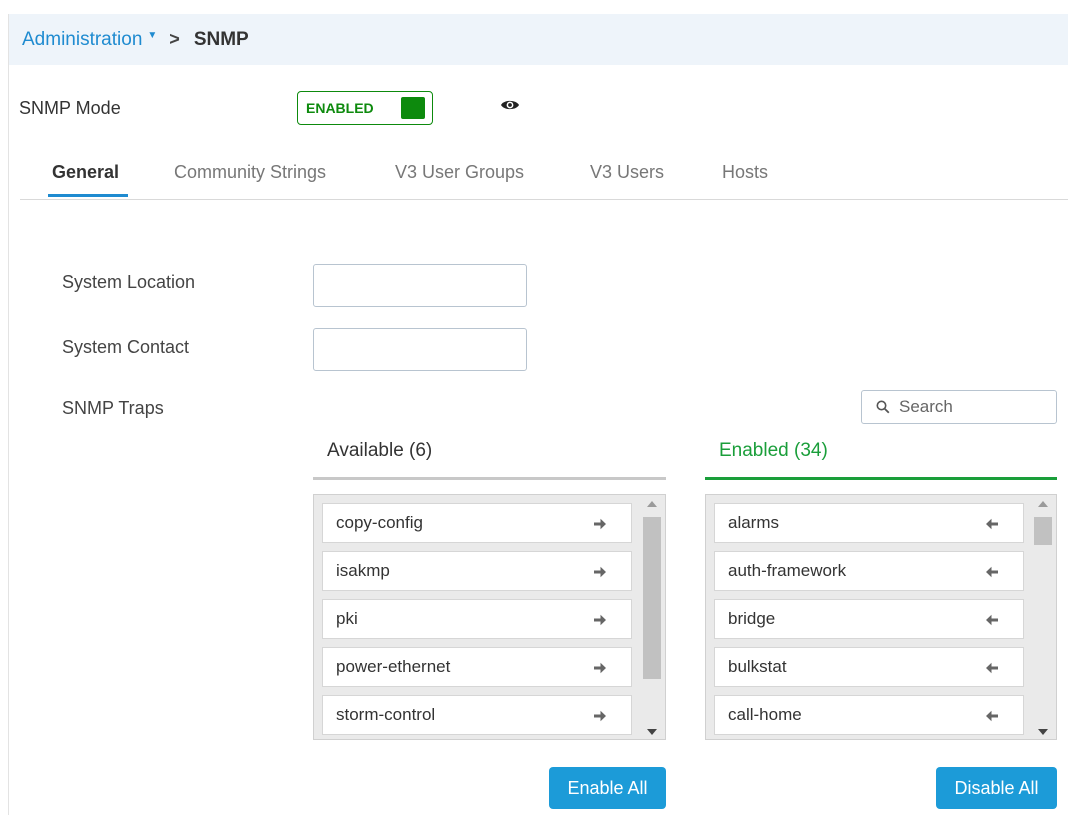 The height and width of the screenshot is (815, 1068). What do you see at coordinates (477, 523) in the screenshot?
I see `list-item: copy-config` at bounding box center [477, 523].